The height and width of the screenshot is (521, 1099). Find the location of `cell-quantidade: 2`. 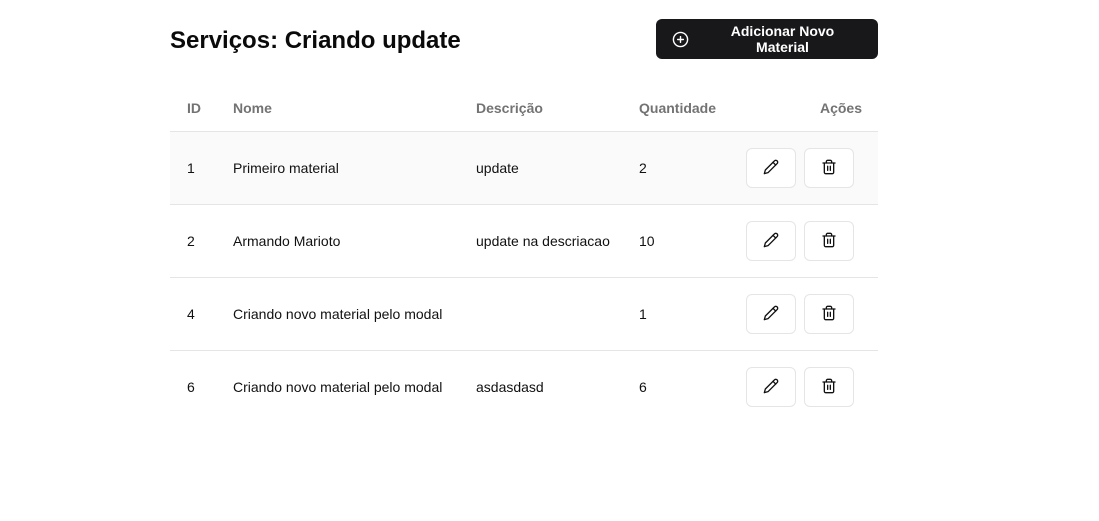

cell-quantidade: 2 is located at coordinates (689, 168).